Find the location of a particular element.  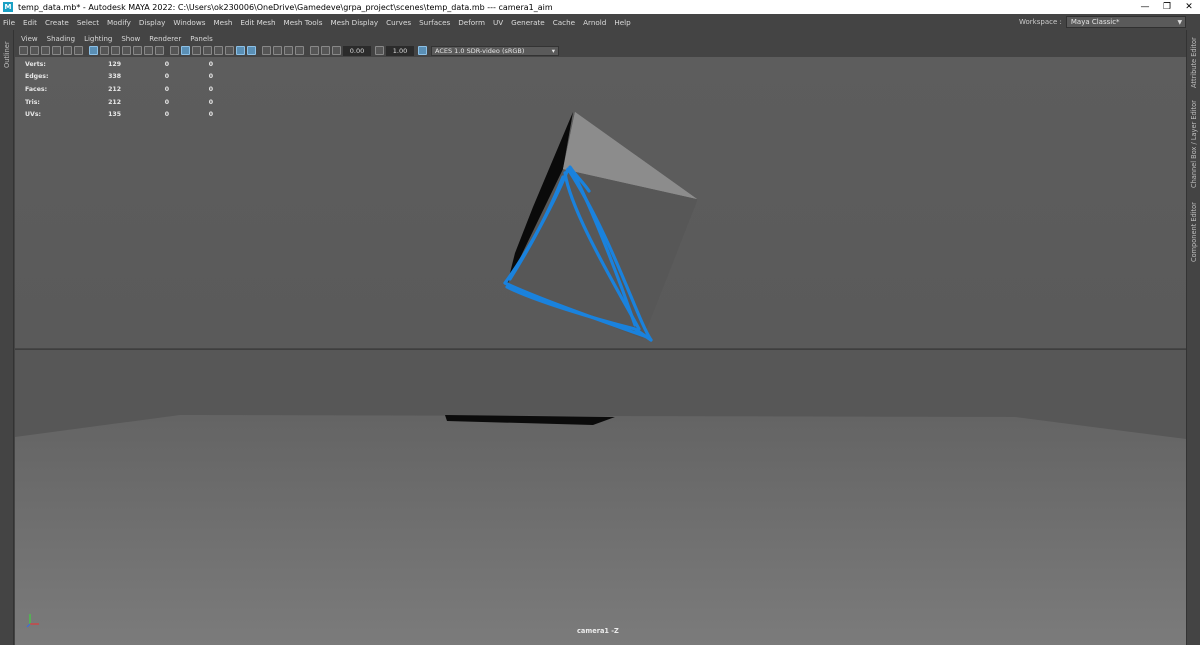

hud-row-edges: Edges: 338 0 0 is located at coordinates (119, 77).